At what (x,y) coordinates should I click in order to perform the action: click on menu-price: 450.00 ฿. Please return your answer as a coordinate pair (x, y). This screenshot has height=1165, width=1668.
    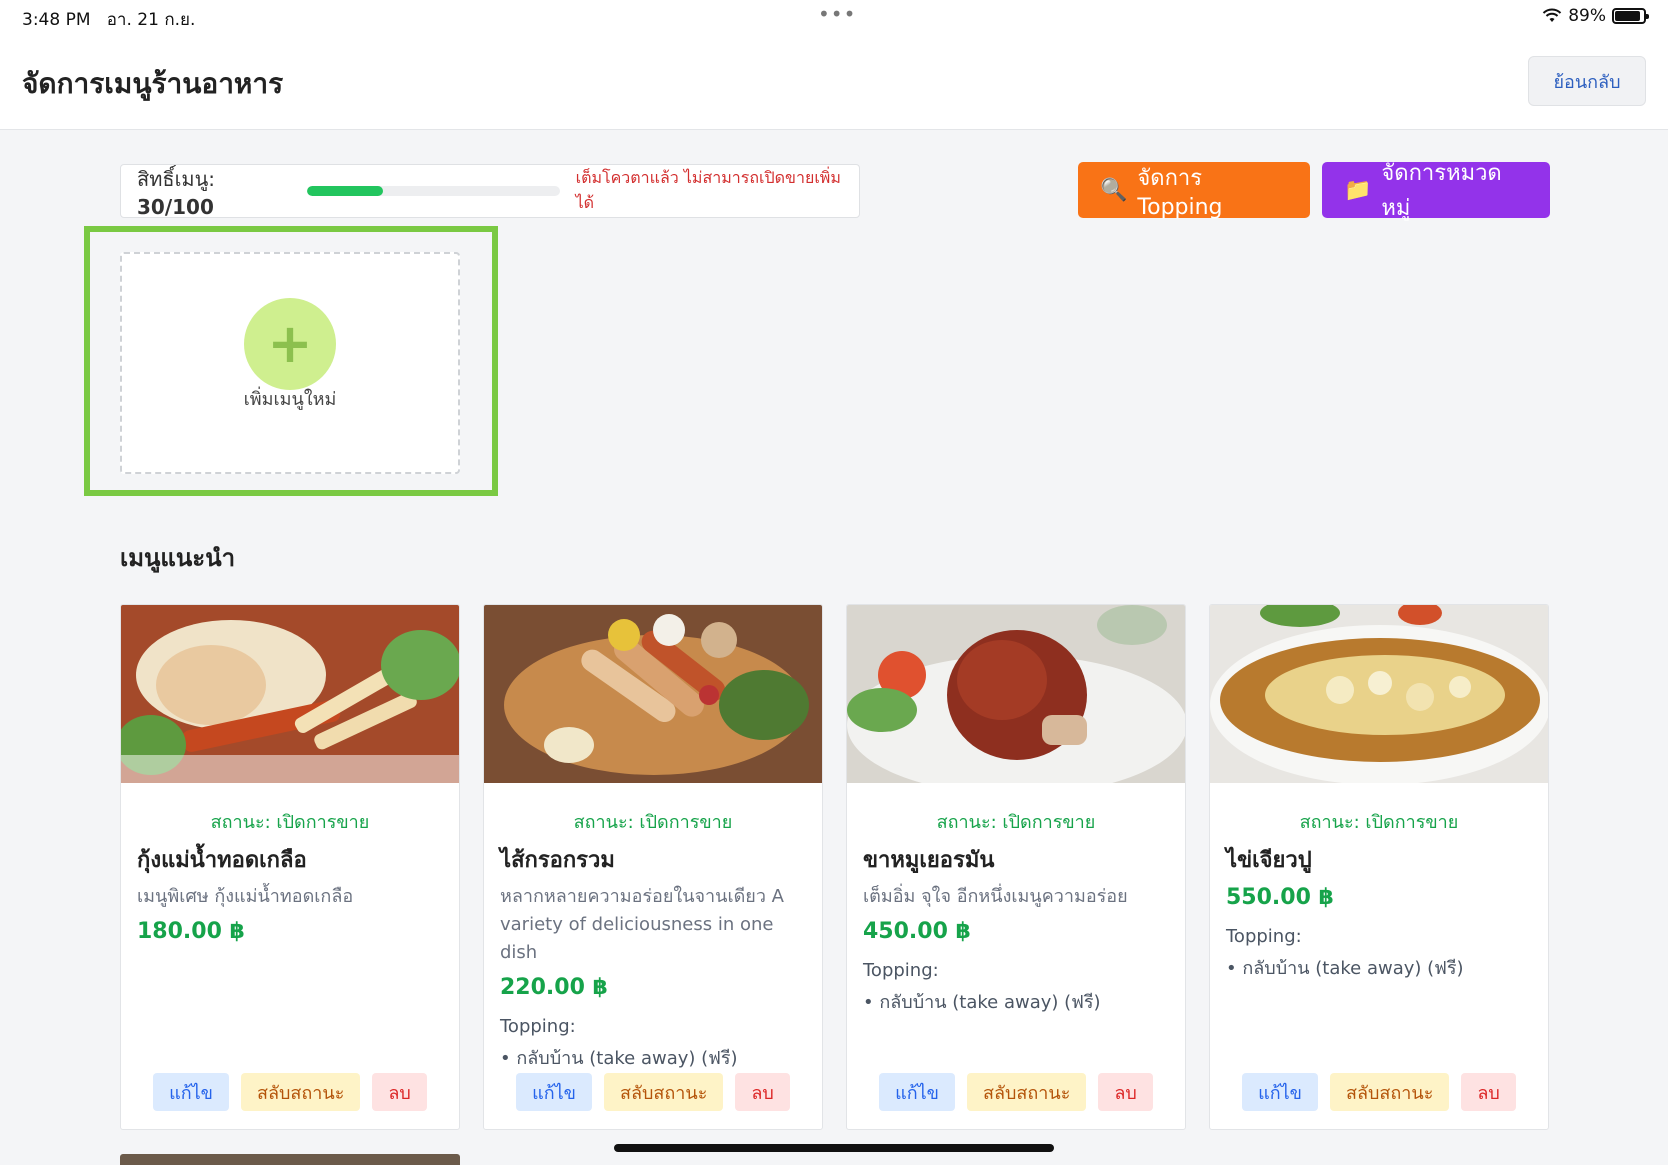
    Looking at the image, I should click on (917, 931).